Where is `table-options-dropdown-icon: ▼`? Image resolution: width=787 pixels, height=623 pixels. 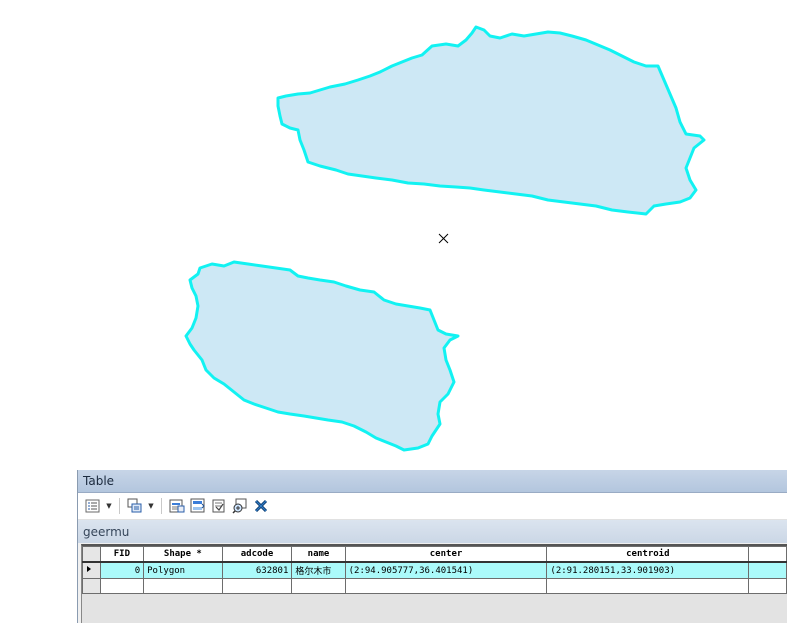 table-options-dropdown-icon: ▼ is located at coordinates (109, 506).